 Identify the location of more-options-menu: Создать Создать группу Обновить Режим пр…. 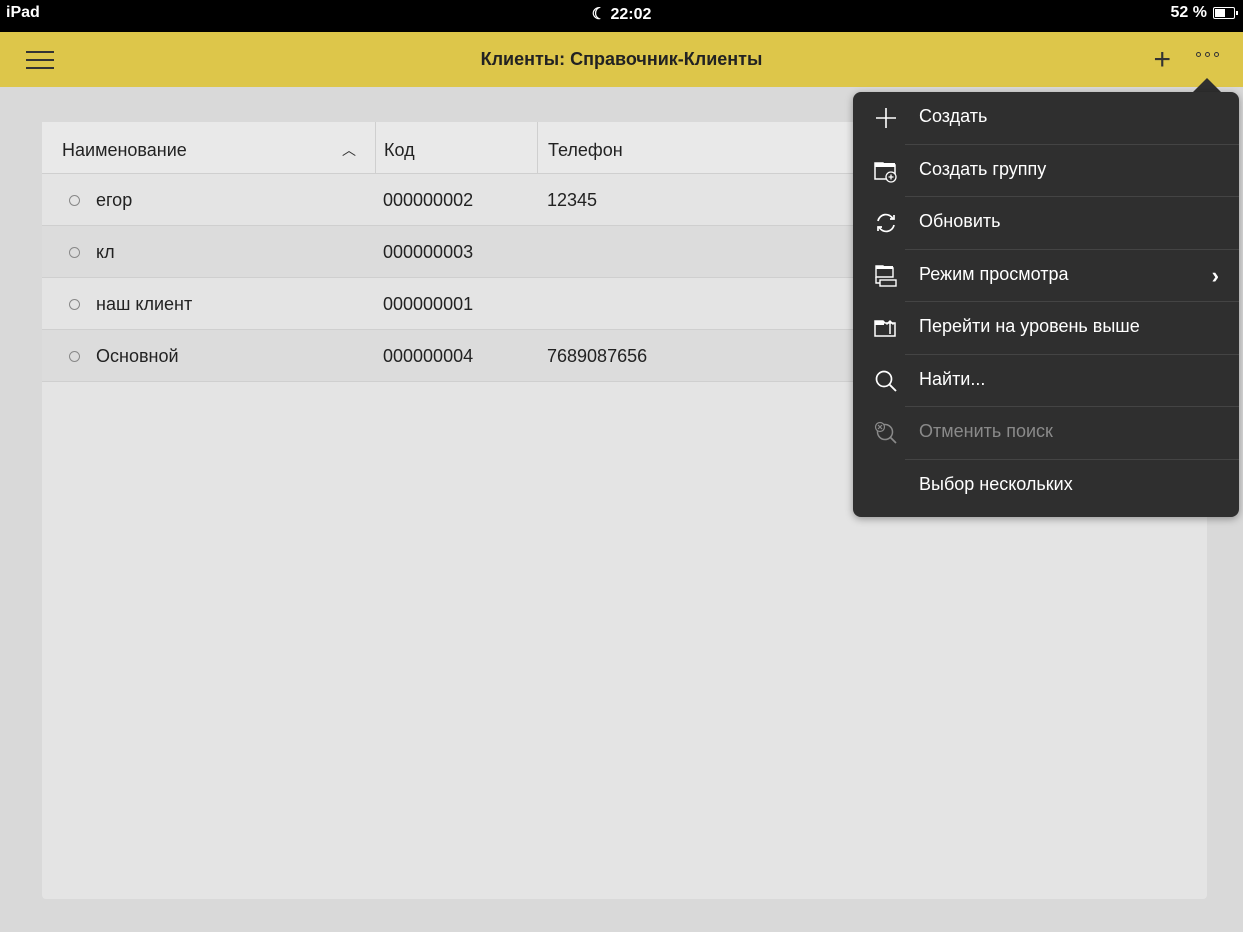
(1046, 304).